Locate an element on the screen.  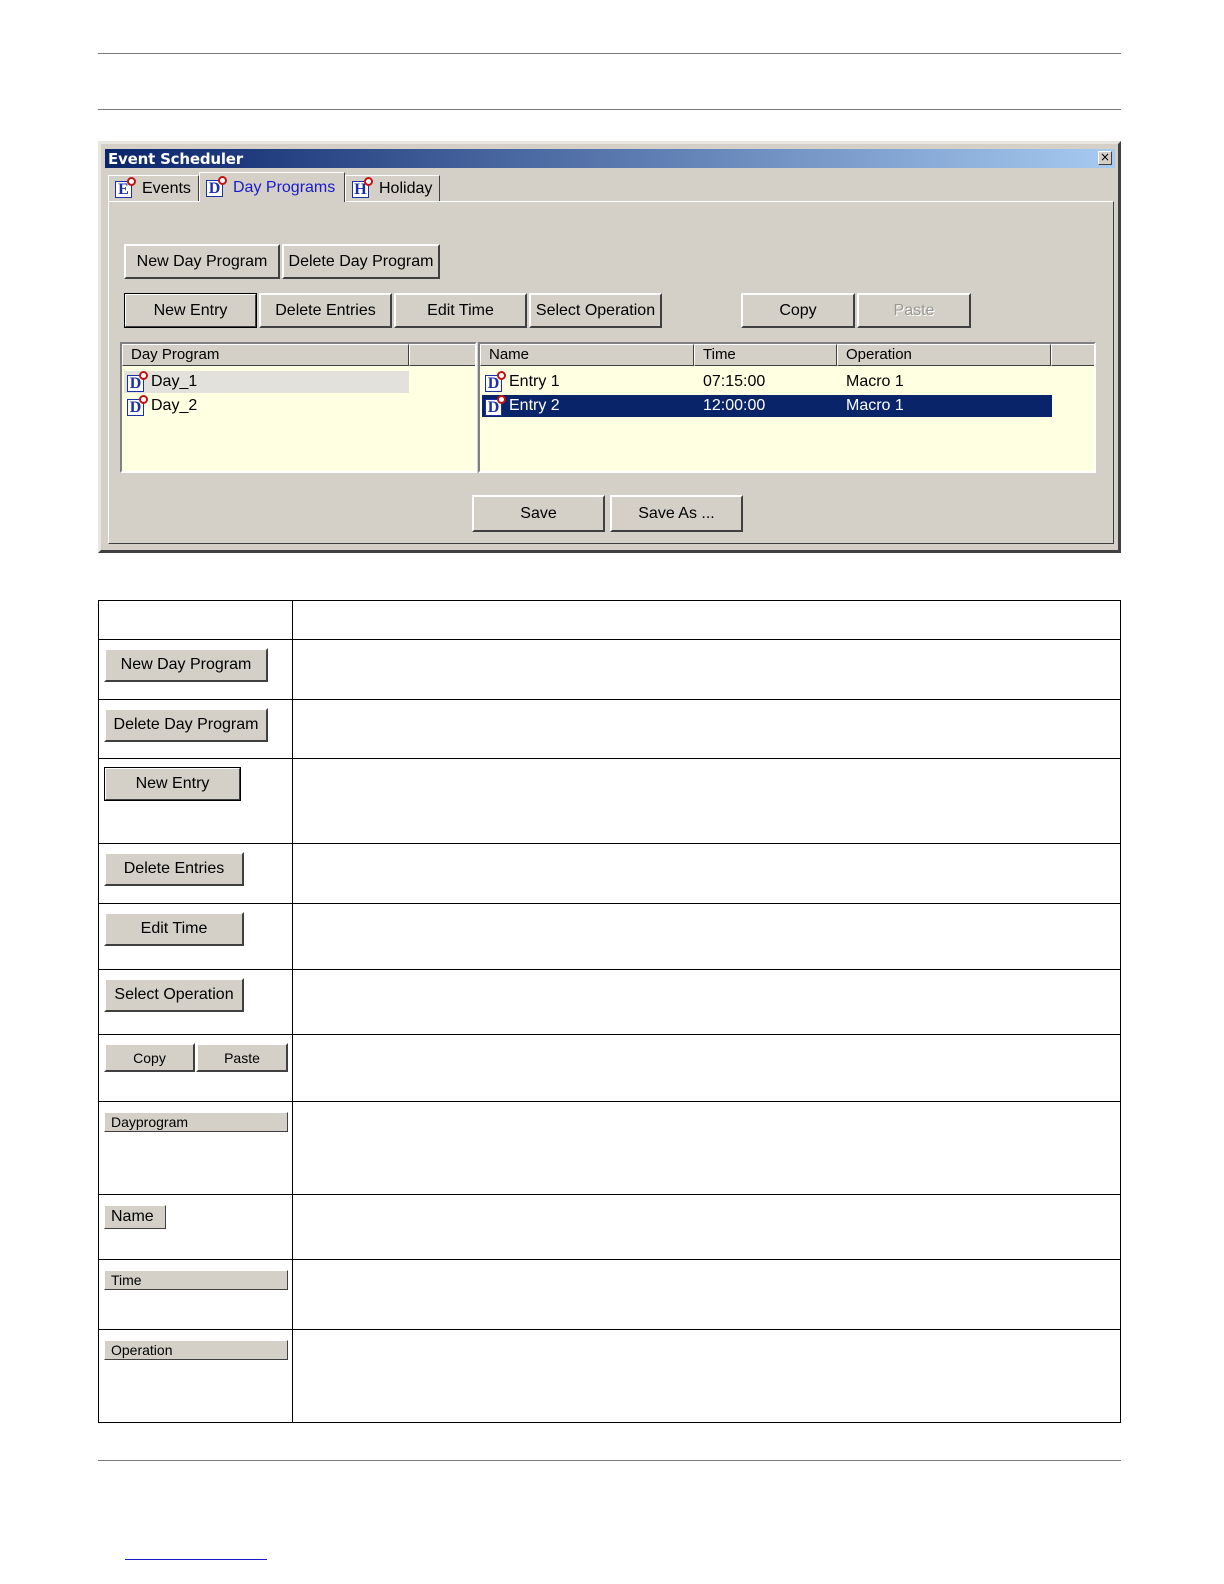
time-sample-header: Time is located at coordinates (196, 1280).